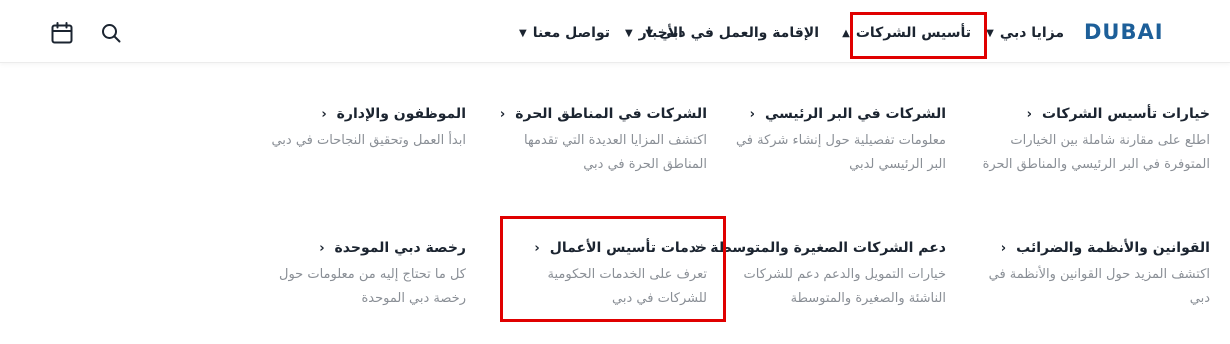 Image resolution: width=1230 pixels, height=344 pixels. Describe the element at coordinates (660, 33) in the screenshot. I see `nav-label: الأخبار` at that location.